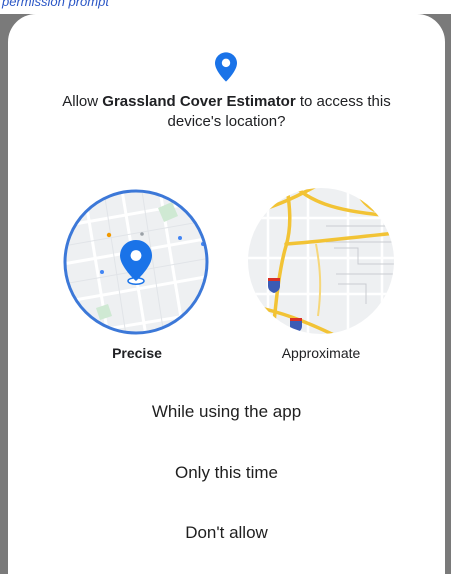 This screenshot has width=451, height=574. What do you see at coordinates (199, 101) in the screenshot?
I see `app-name: Grassland Cover Estimator` at bounding box center [199, 101].